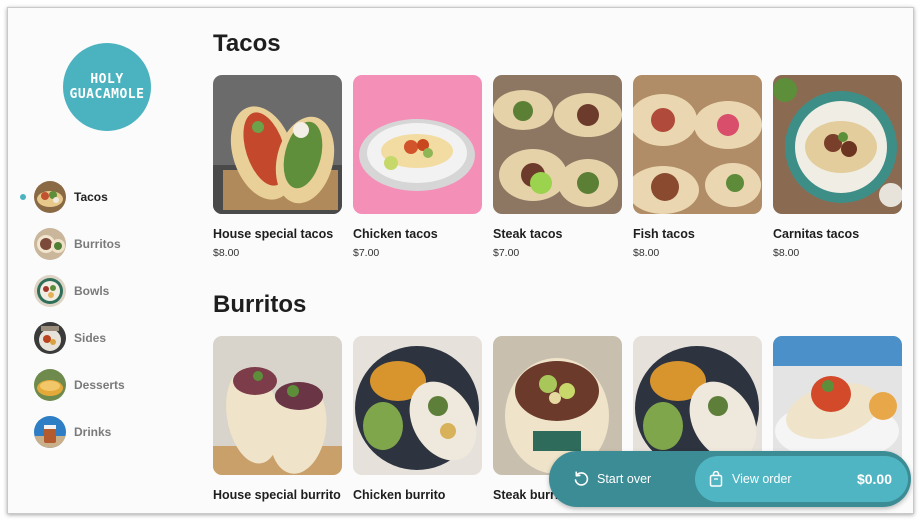 Image resolution: width=921 pixels, height=521 pixels. Describe the element at coordinates (92, 290) in the screenshot. I see `sidebar-item-label: Bowls` at that location.